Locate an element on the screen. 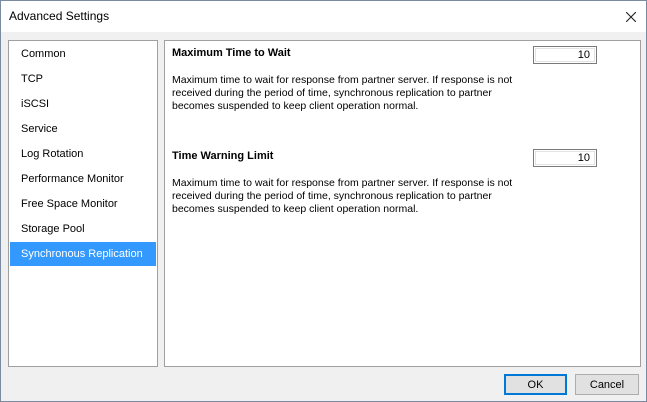  warning-limit-title: Time Warning Limit is located at coordinates (223, 156).